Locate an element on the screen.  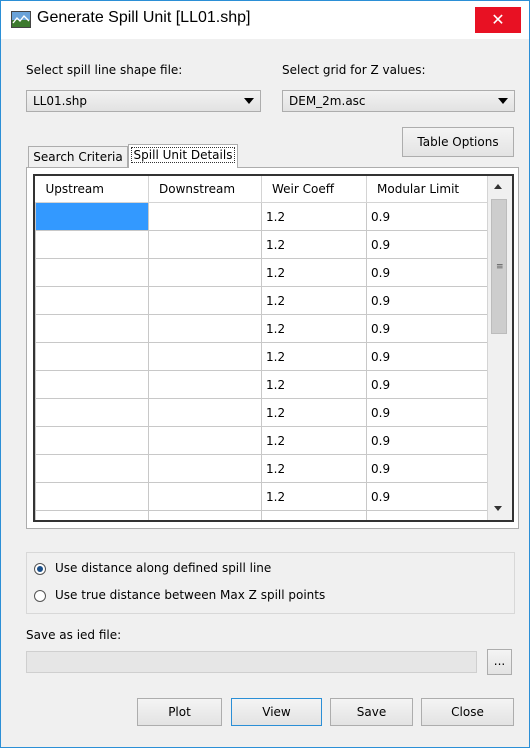
scroll-grip-icon: ≡ is located at coordinates (500, 267).